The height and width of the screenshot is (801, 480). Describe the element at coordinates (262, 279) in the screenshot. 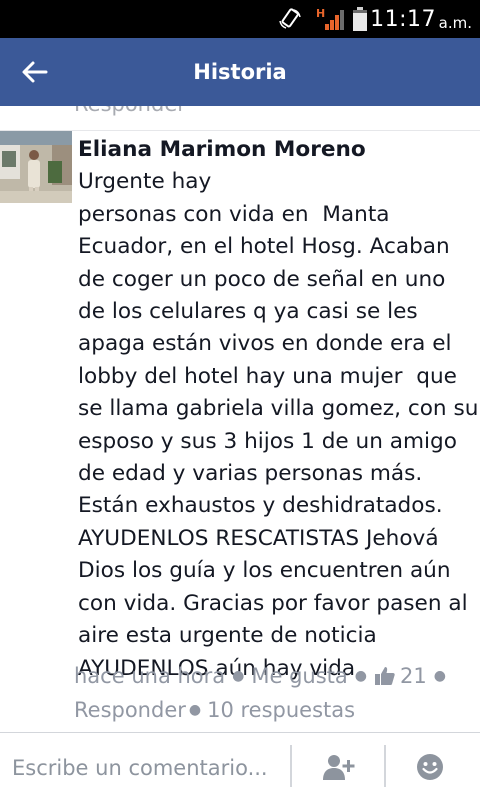

I see `comment-text-line: de coger un poco de señal en uno` at that location.